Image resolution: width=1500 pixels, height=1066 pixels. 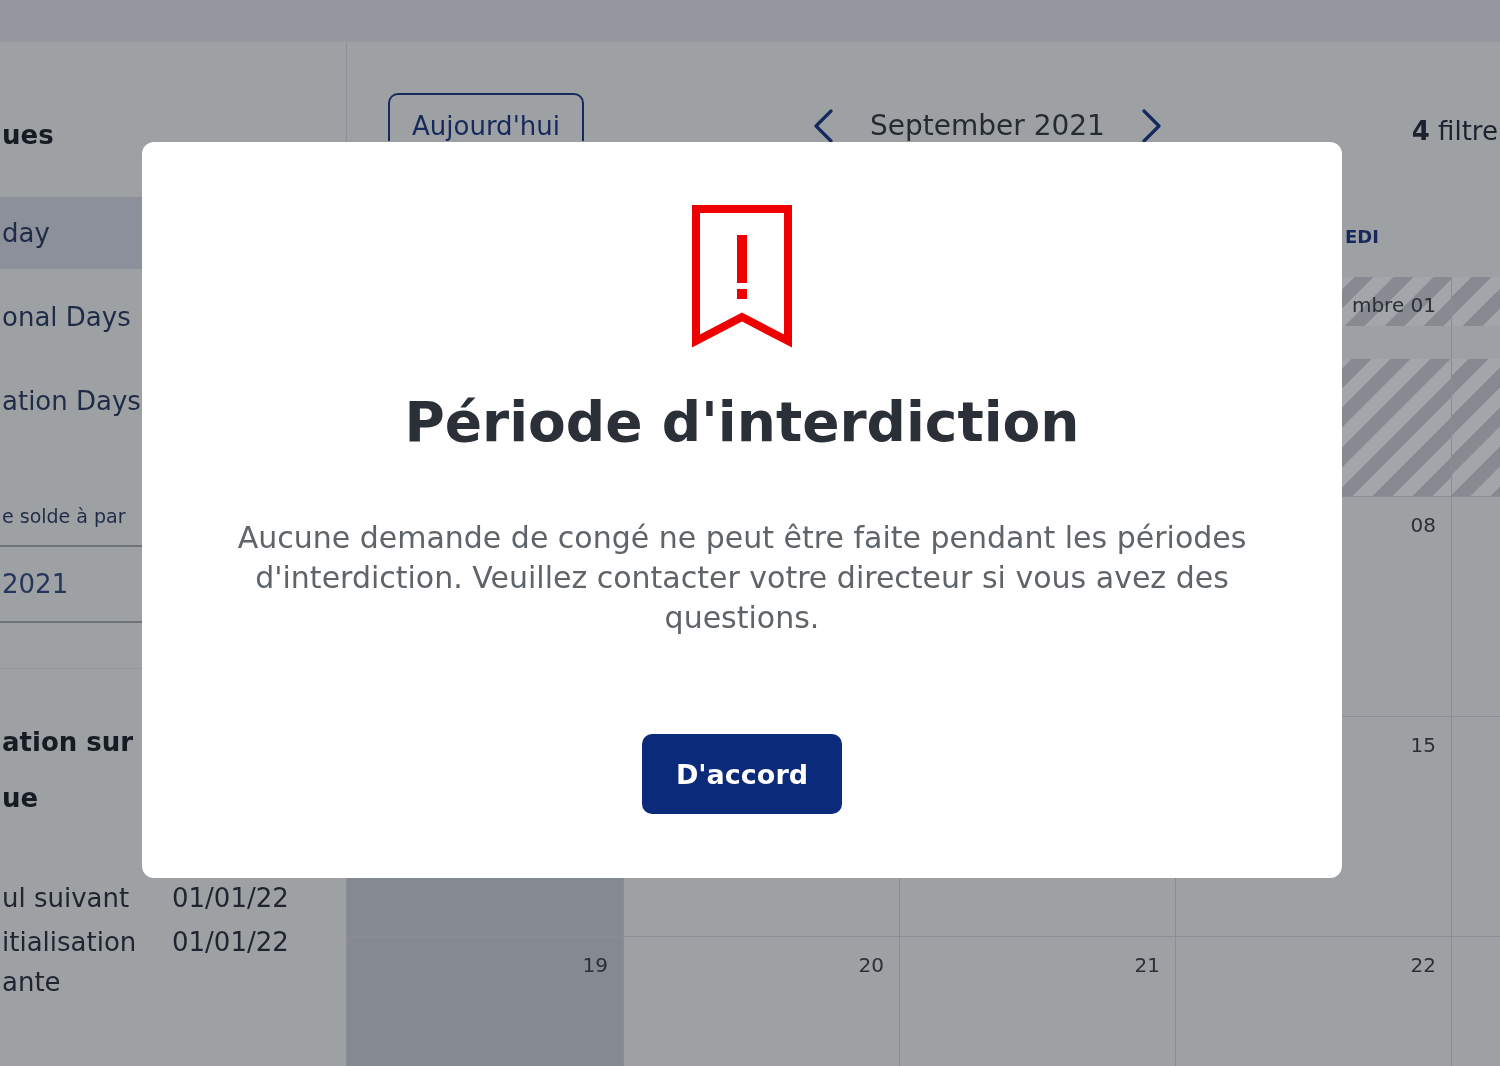 I want to click on ok-button: D'accord, so click(x=742, y=774).